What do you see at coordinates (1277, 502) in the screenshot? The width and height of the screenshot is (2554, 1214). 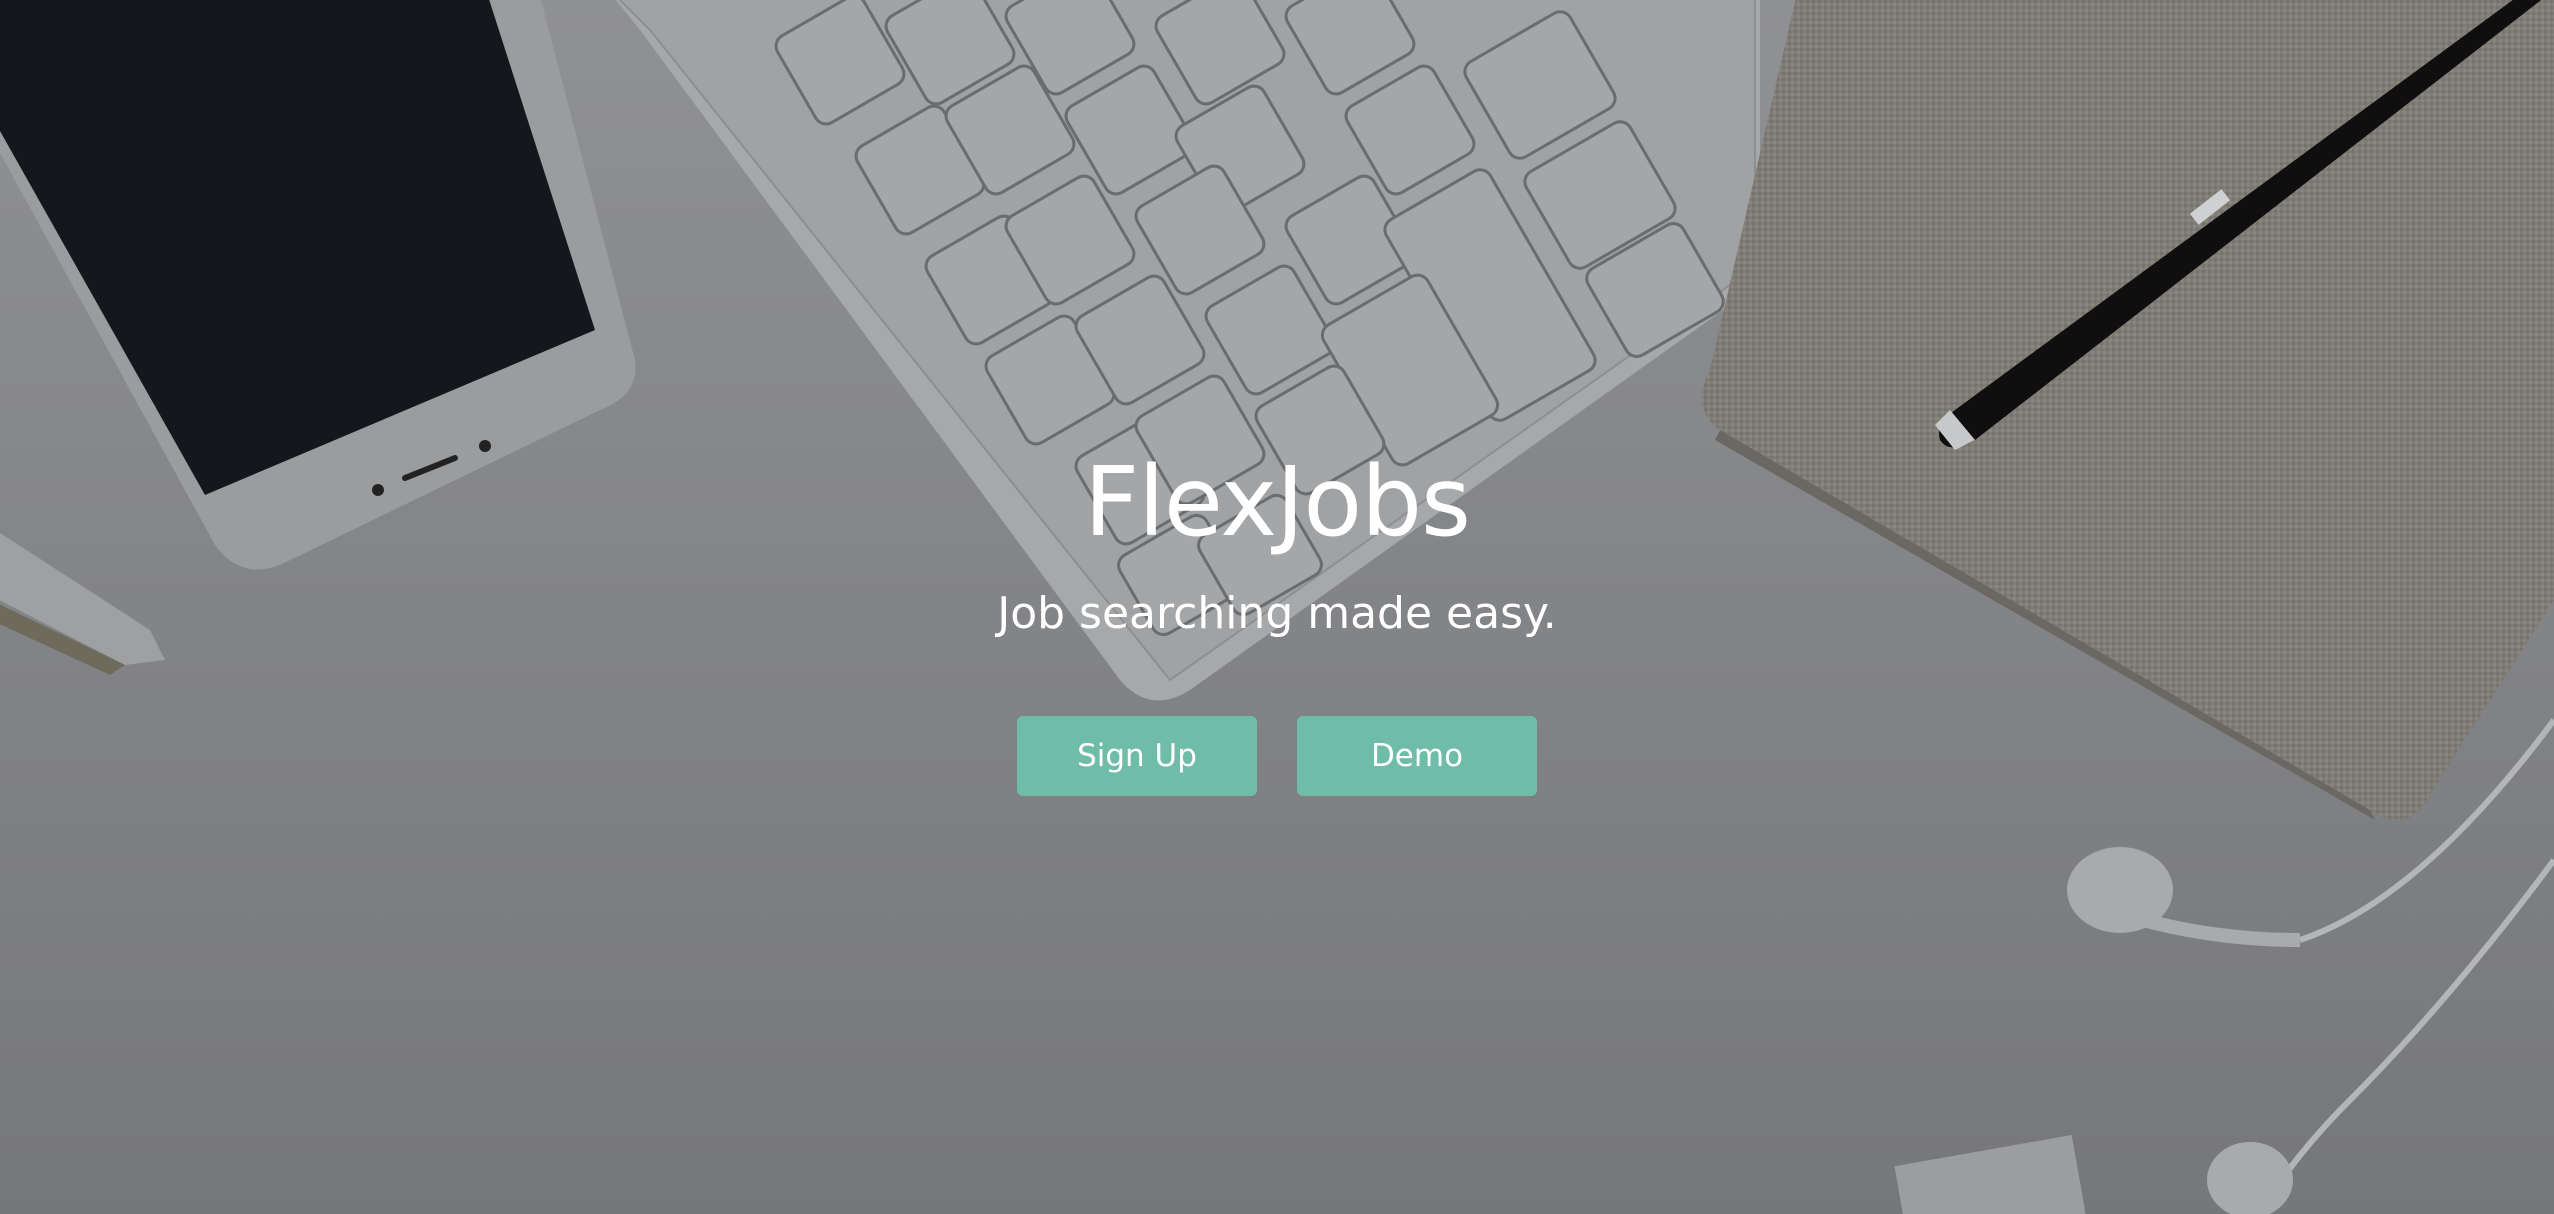 I see `page-title: FlexJobs` at bounding box center [1277, 502].